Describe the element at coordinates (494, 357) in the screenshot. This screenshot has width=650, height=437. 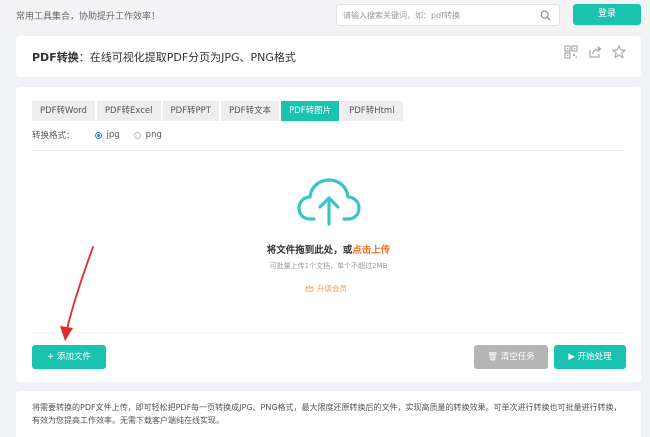
I see `trash-icon: 🗑` at that location.